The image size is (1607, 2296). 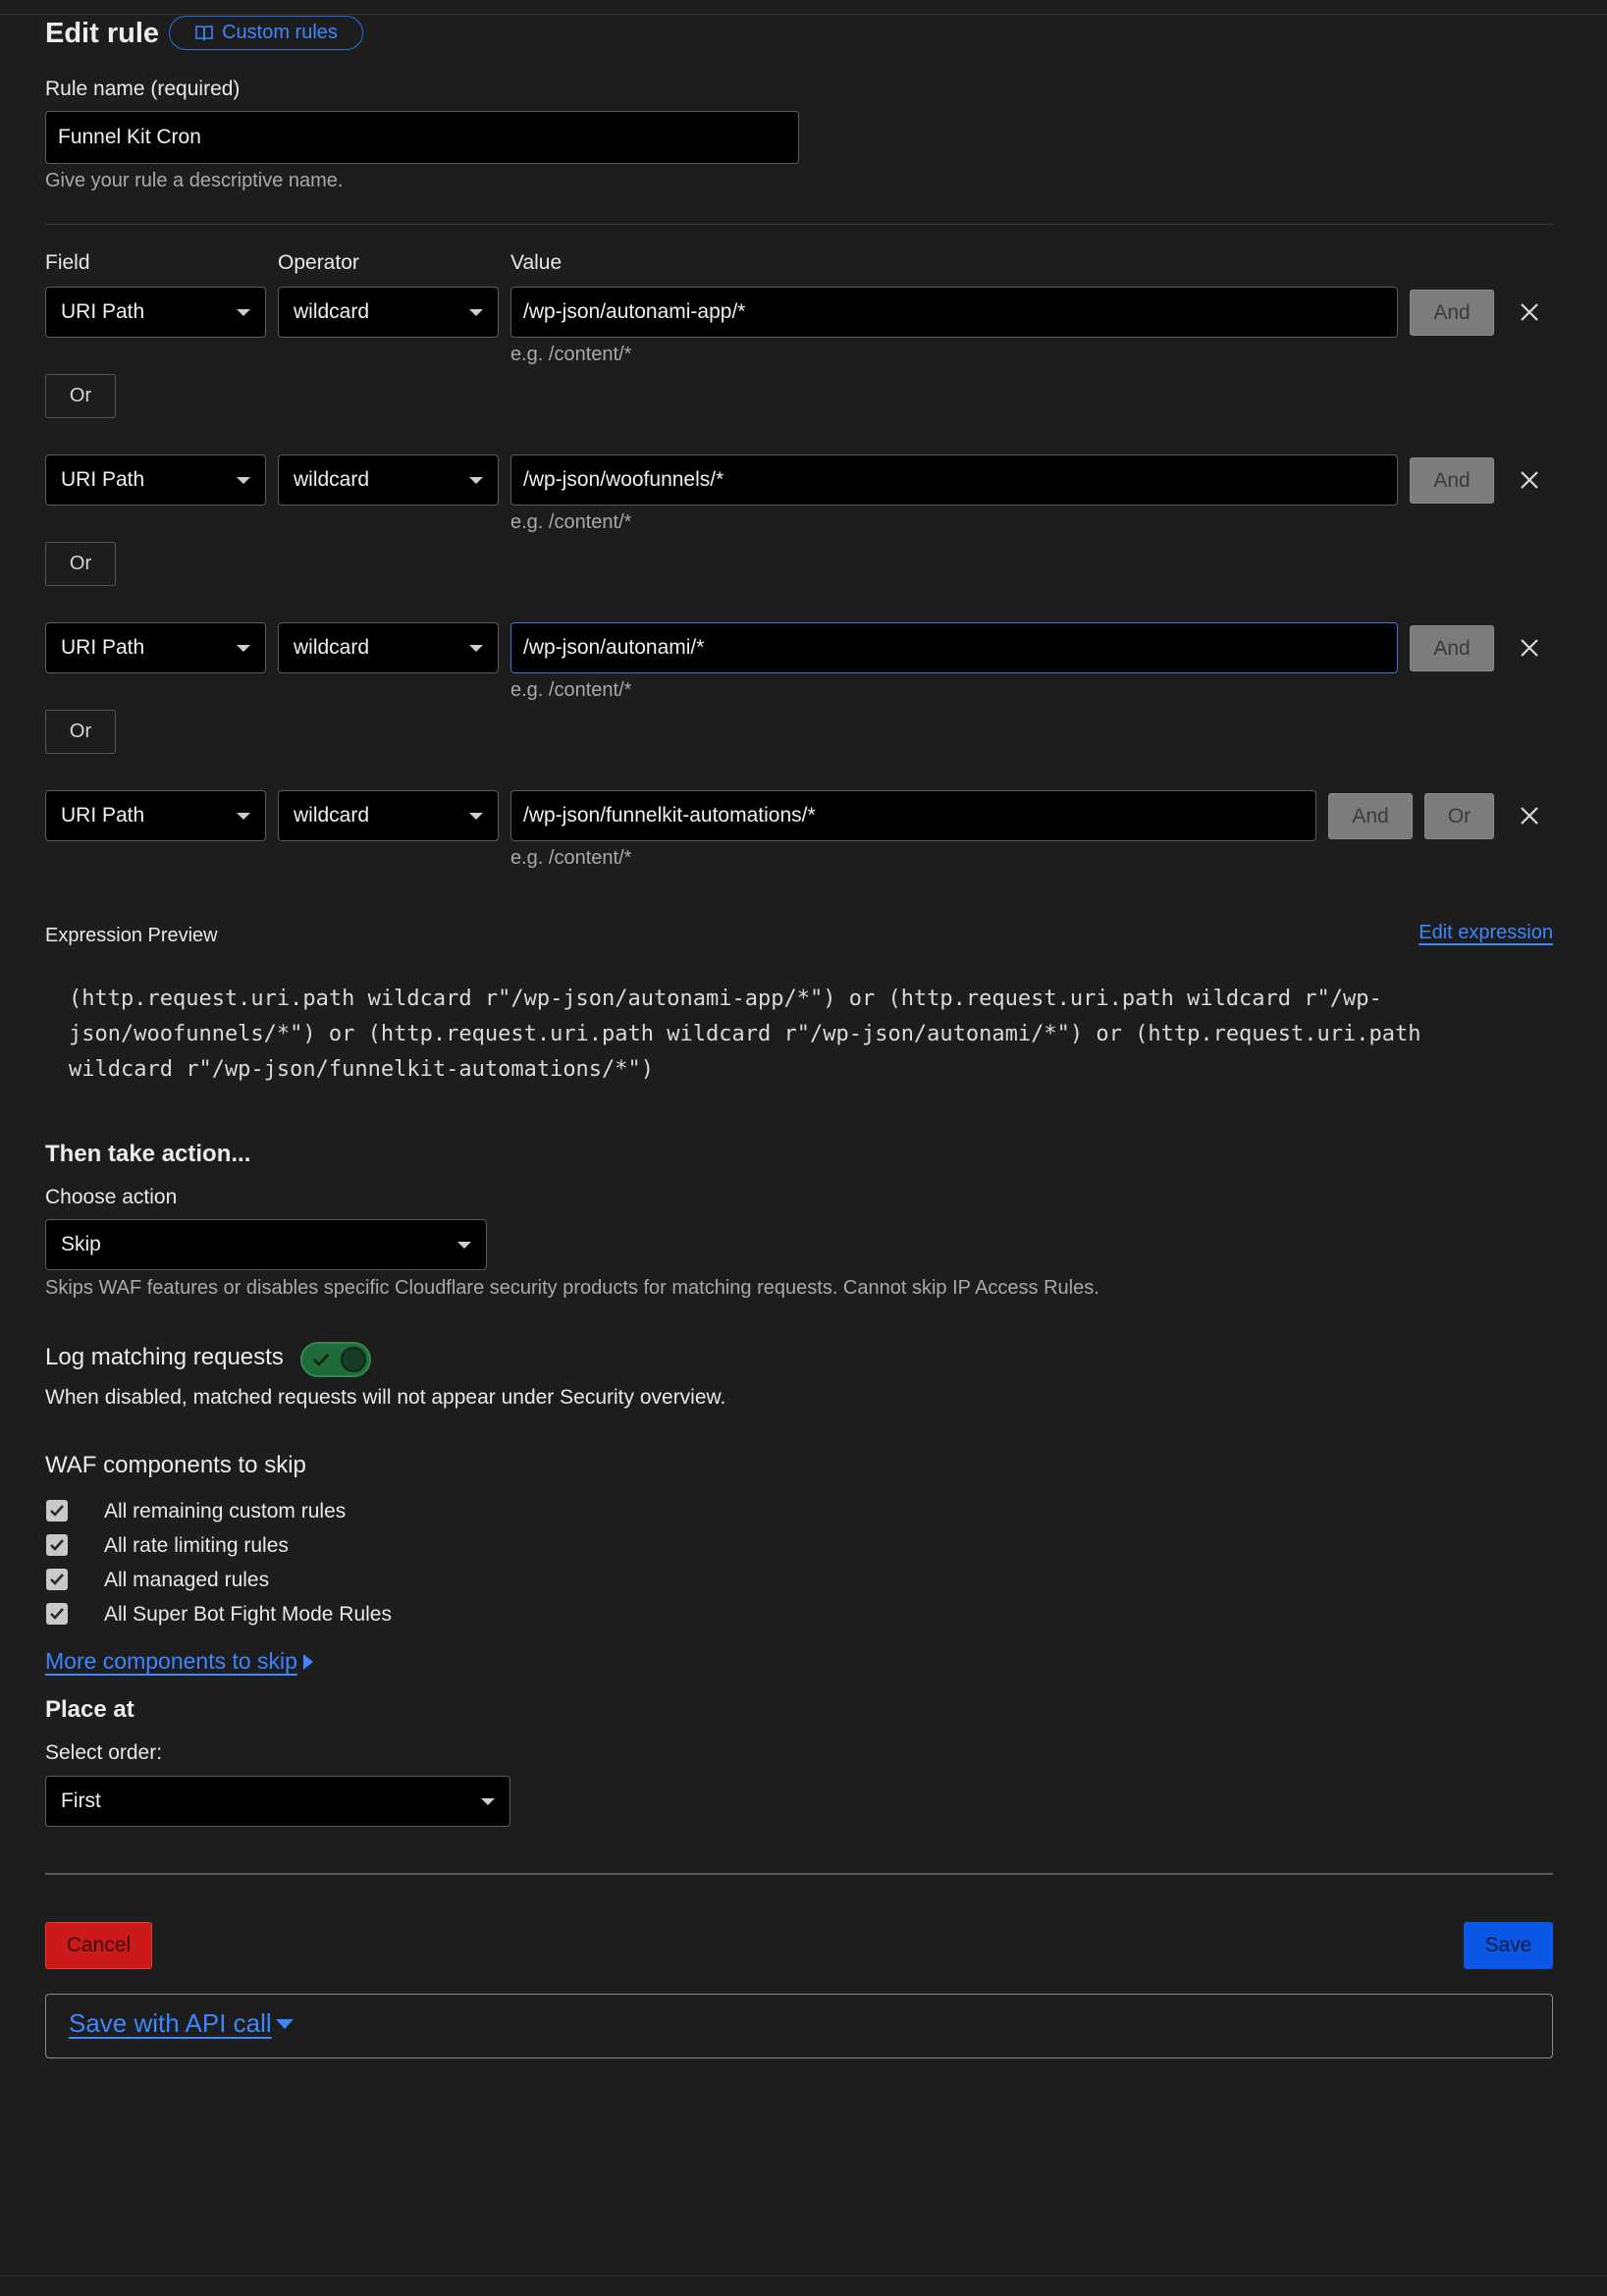 What do you see at coordinates (248, 1614) in the screenshot?
I see `waf-item-label: All Super Bot Fight Mode Rules` at bounding box center [248, 1614].